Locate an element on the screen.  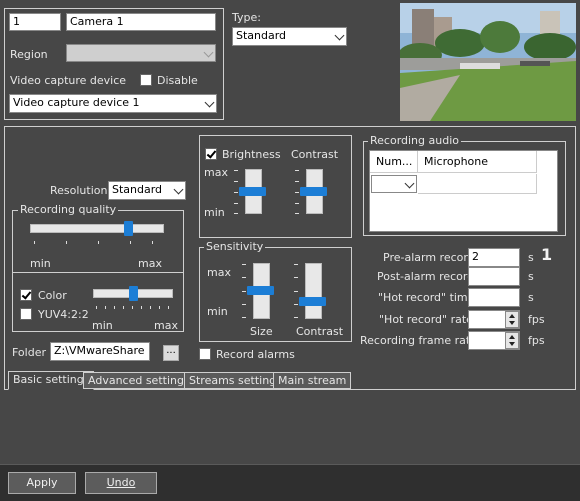
color-ticks is located at coordinates (132, 307).